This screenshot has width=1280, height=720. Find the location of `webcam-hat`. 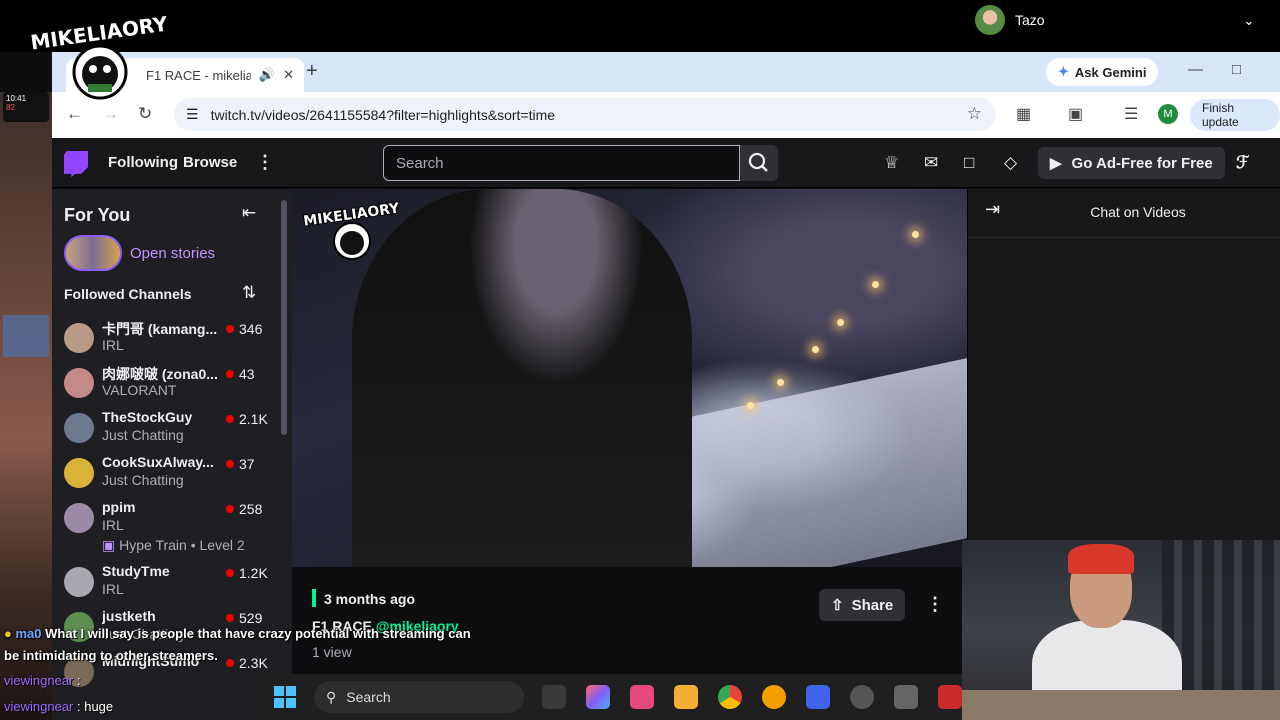

webcam-hat is located at coordinates (1101, 559).